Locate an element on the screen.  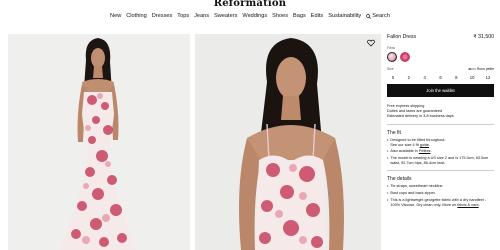
fit-guide-link: guide is located at coordinates (424, 145).